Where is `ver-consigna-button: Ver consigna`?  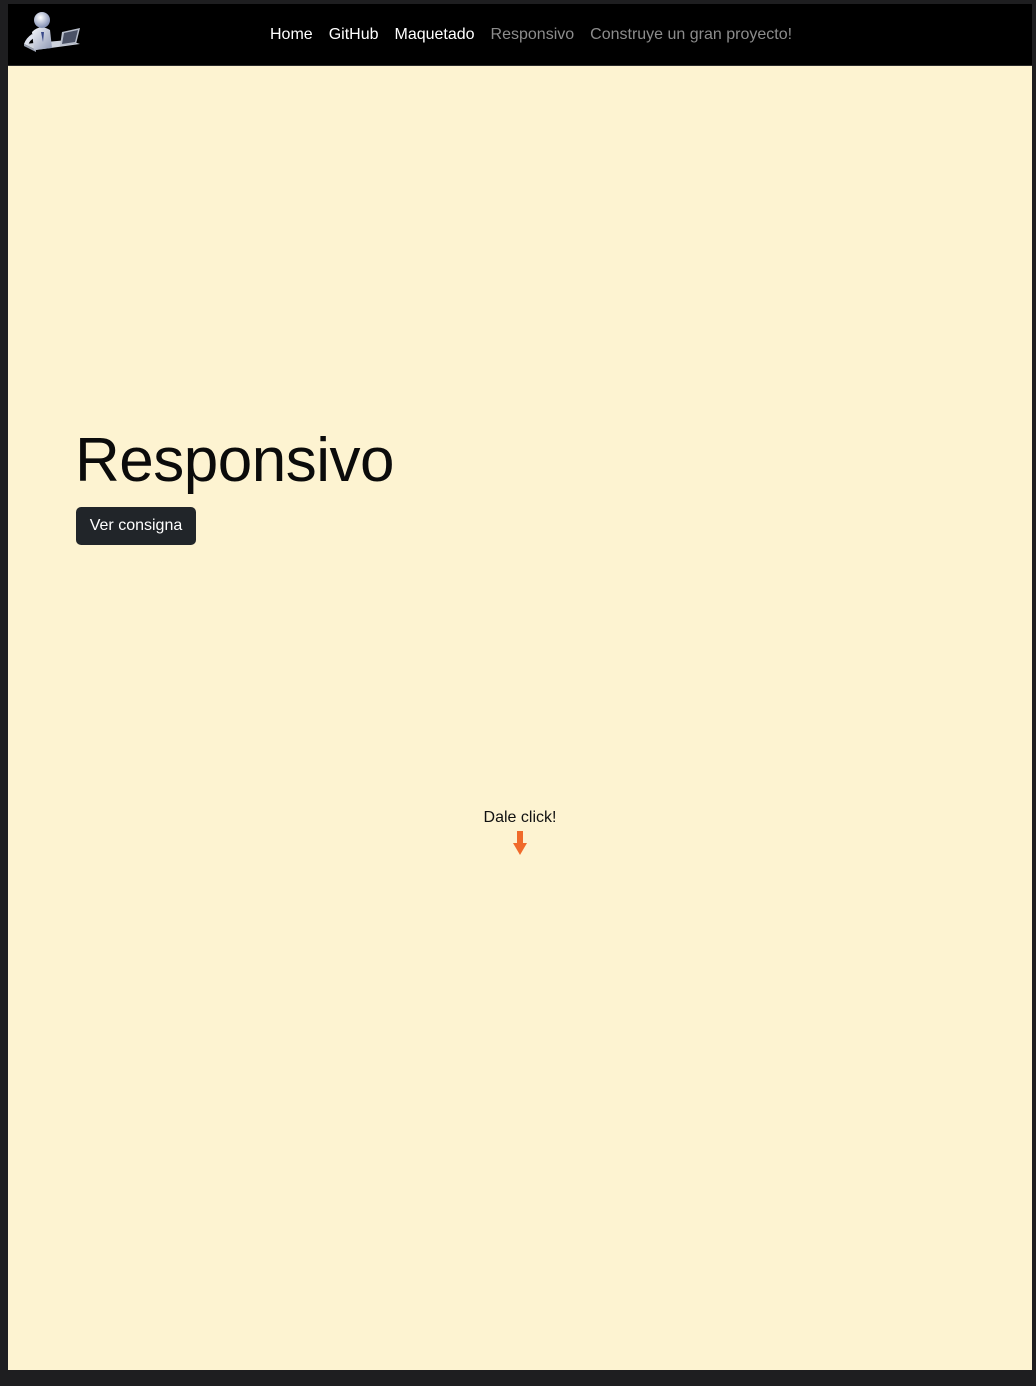 ver-consigna-button: Ver consigna is located at coordinates (136, 526).